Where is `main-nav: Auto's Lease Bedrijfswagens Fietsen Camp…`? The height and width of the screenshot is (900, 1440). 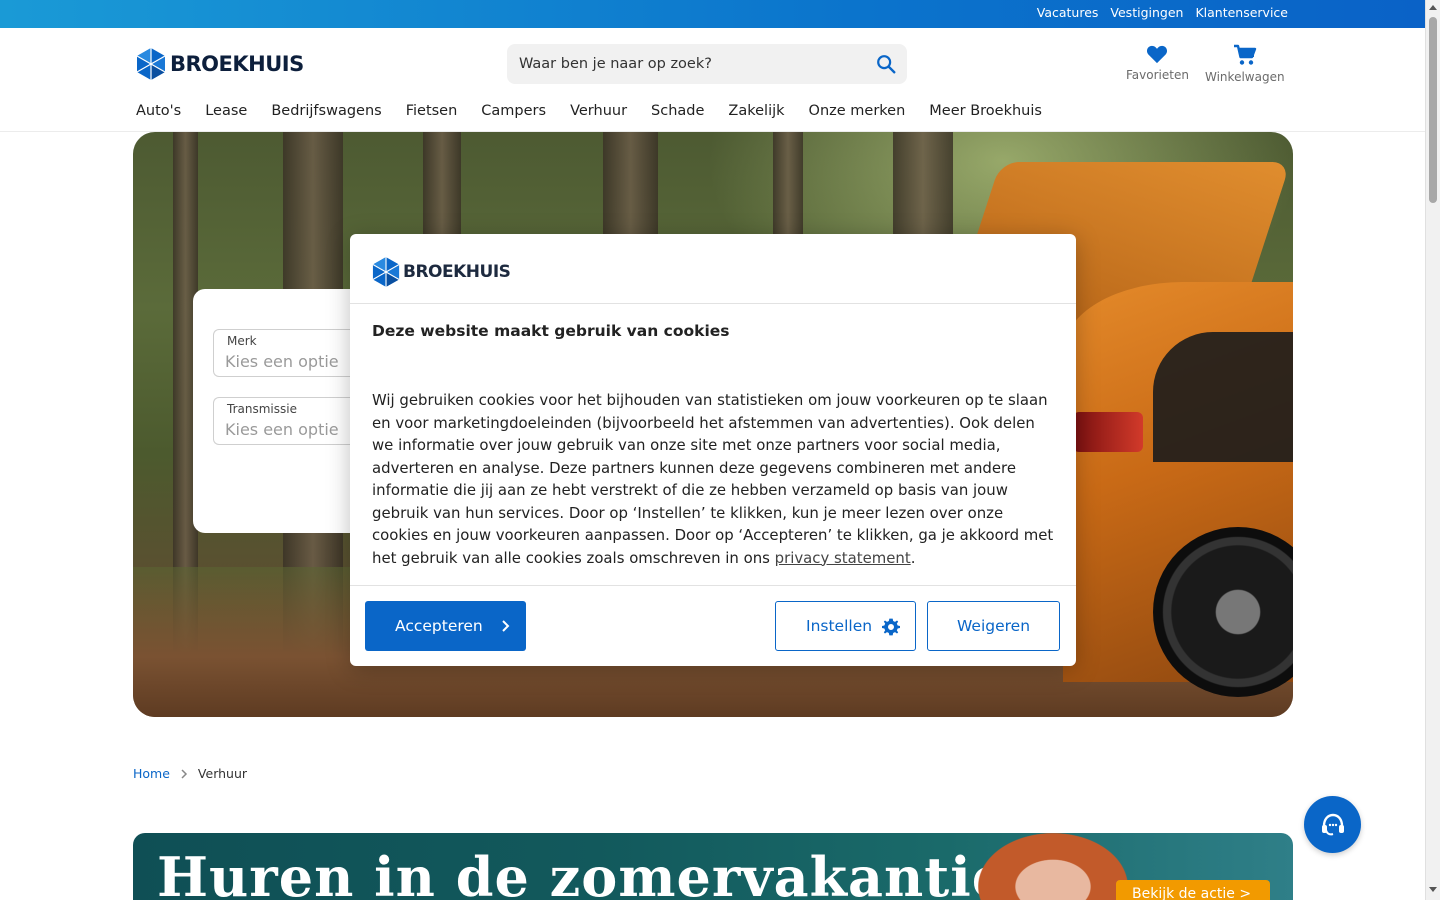 main-nav: Auto's Lease Bedrijfswagens Fietsen Camp… is located at coordinates (589, 111).